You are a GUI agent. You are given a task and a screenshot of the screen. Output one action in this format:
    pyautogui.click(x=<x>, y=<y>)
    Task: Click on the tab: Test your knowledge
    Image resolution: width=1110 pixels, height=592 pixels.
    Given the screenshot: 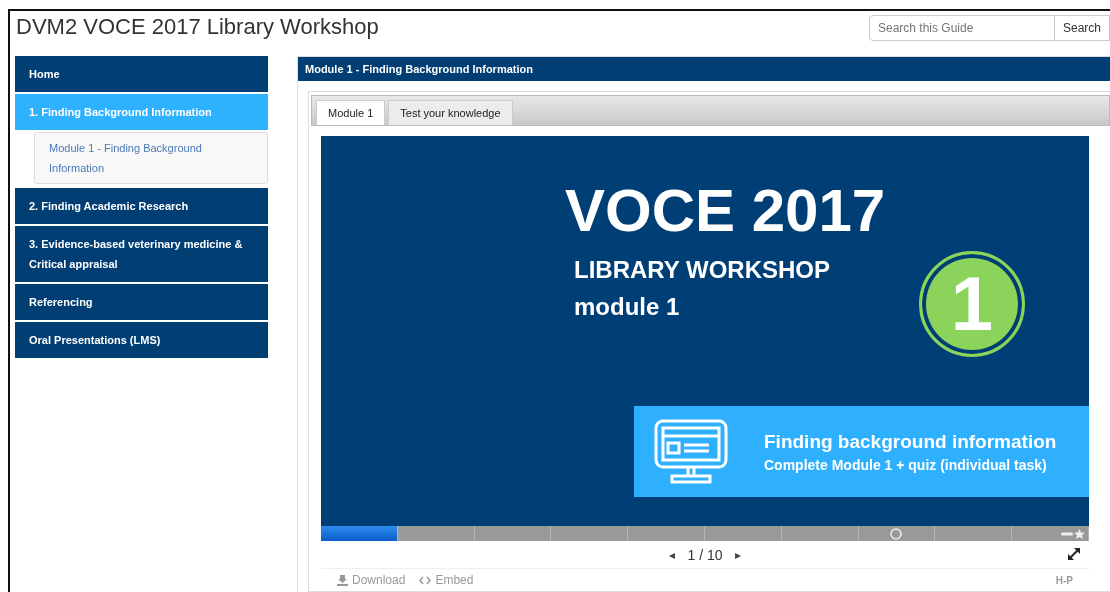 What is the action you would take?
    pyautogui.click(x=450, y=112)
    